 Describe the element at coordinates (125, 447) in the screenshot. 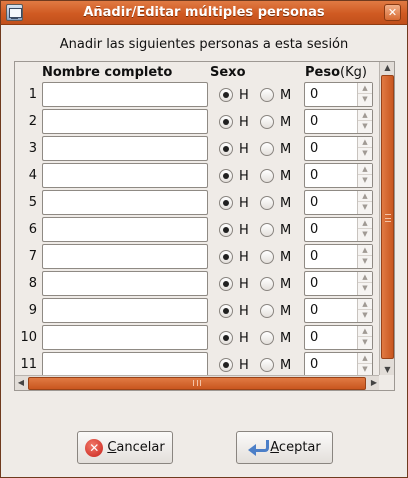

I see `cancel-button: ✕ Cancelar` at that location.